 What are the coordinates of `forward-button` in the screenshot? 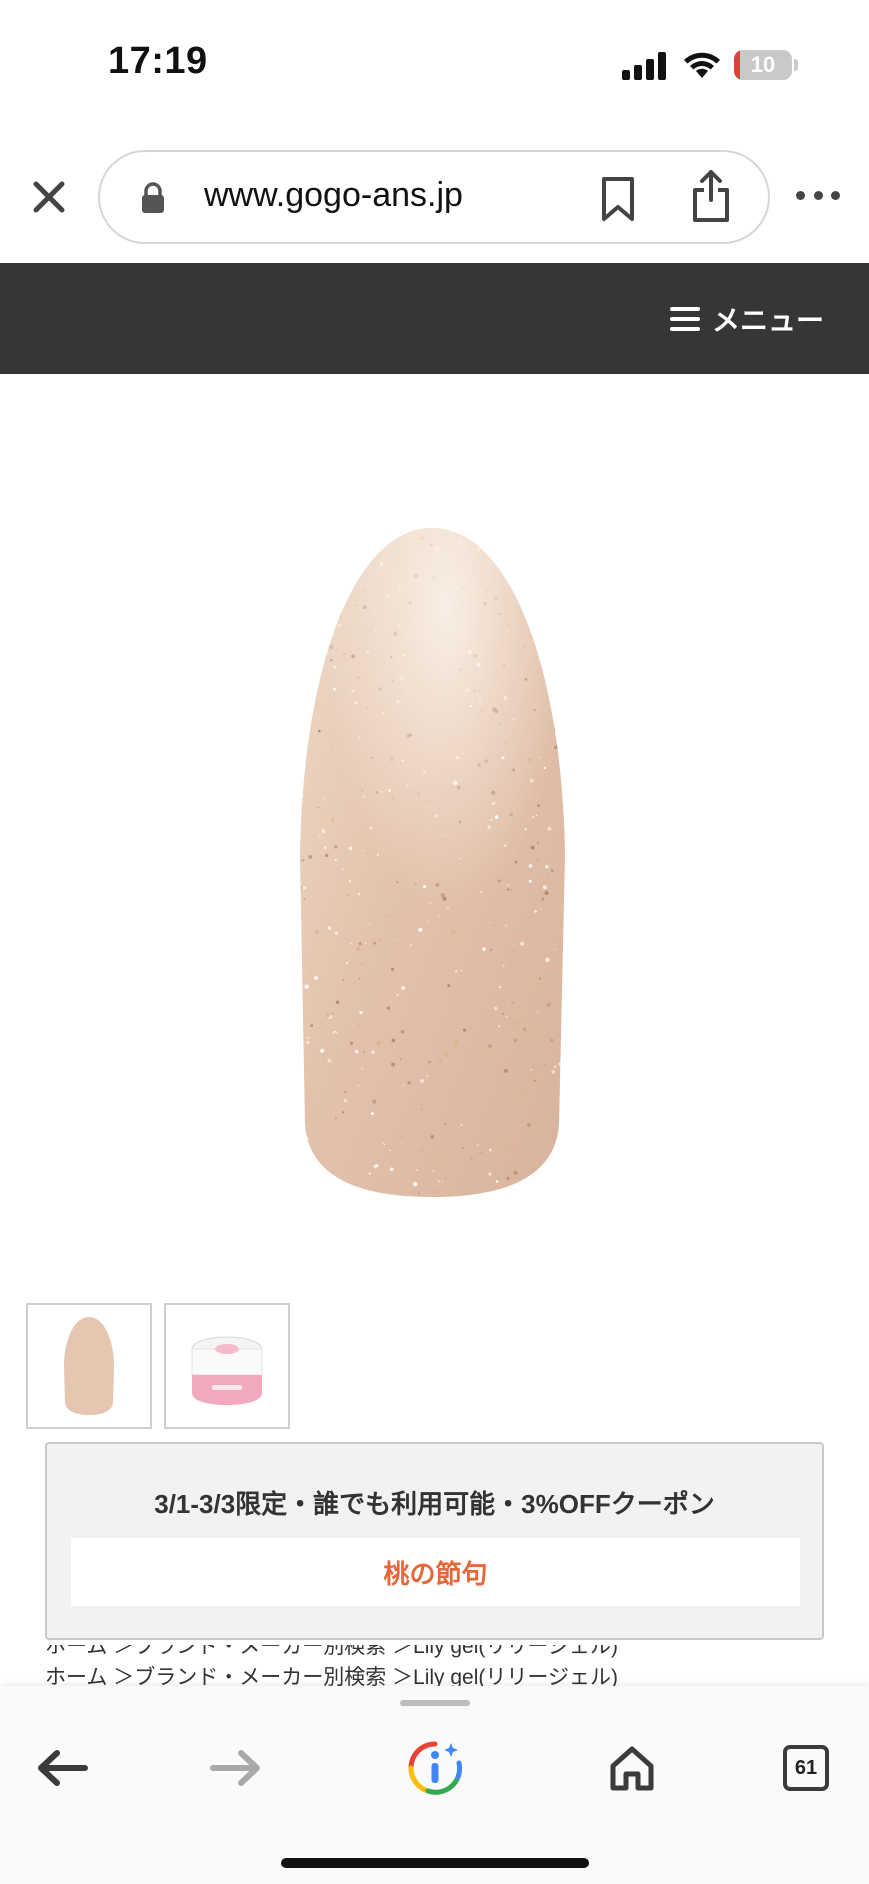 It's located at (236, 1768).